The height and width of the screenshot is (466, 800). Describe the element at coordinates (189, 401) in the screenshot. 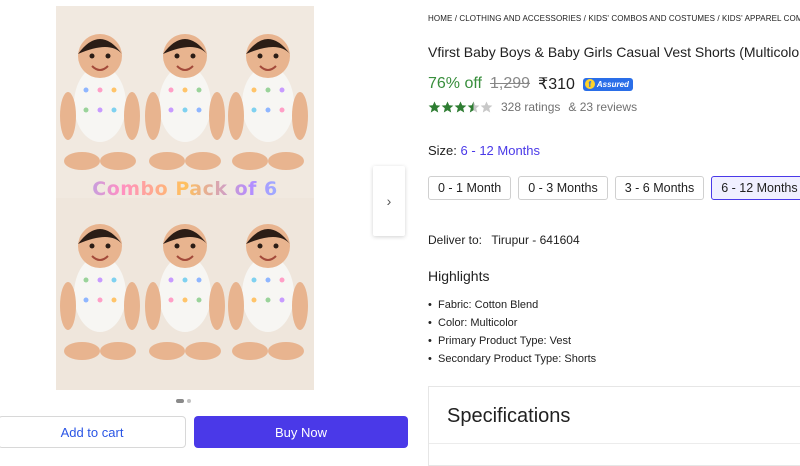

I see `carousel-dot` at that location.